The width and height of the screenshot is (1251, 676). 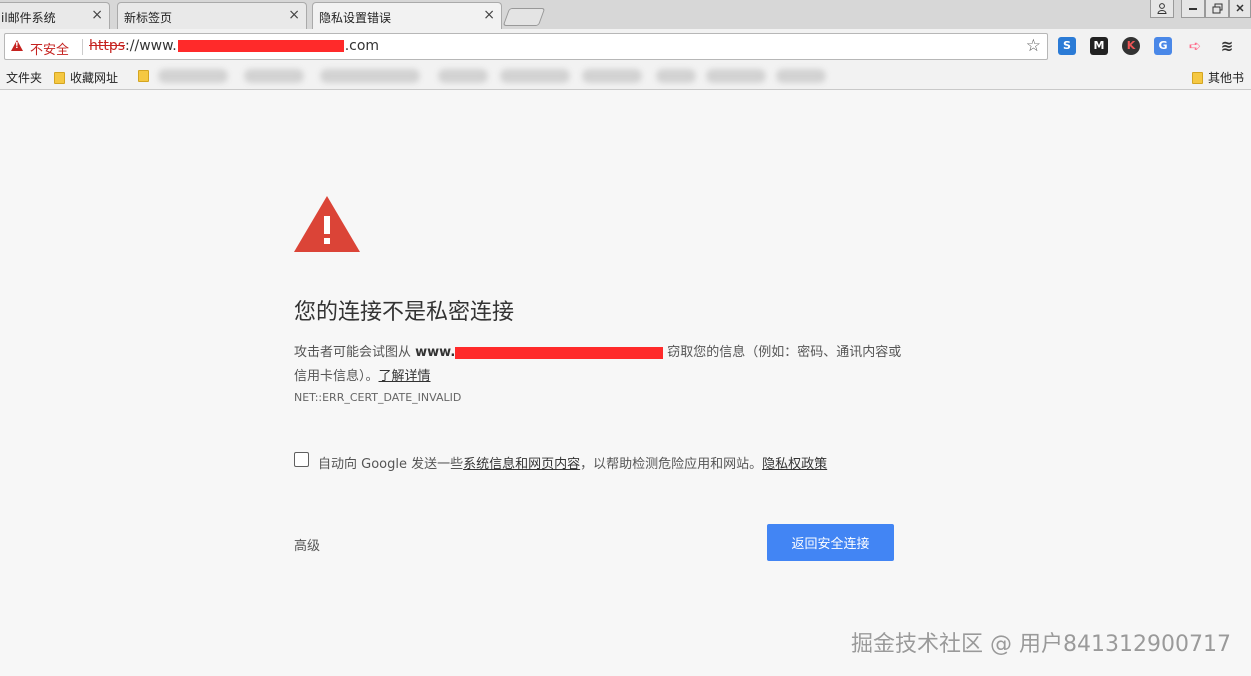 What do you see at coordinates (24, 77) in the screenshot?
I see `bookmark-apps: 文件夹` at bounding box center [24, 77].